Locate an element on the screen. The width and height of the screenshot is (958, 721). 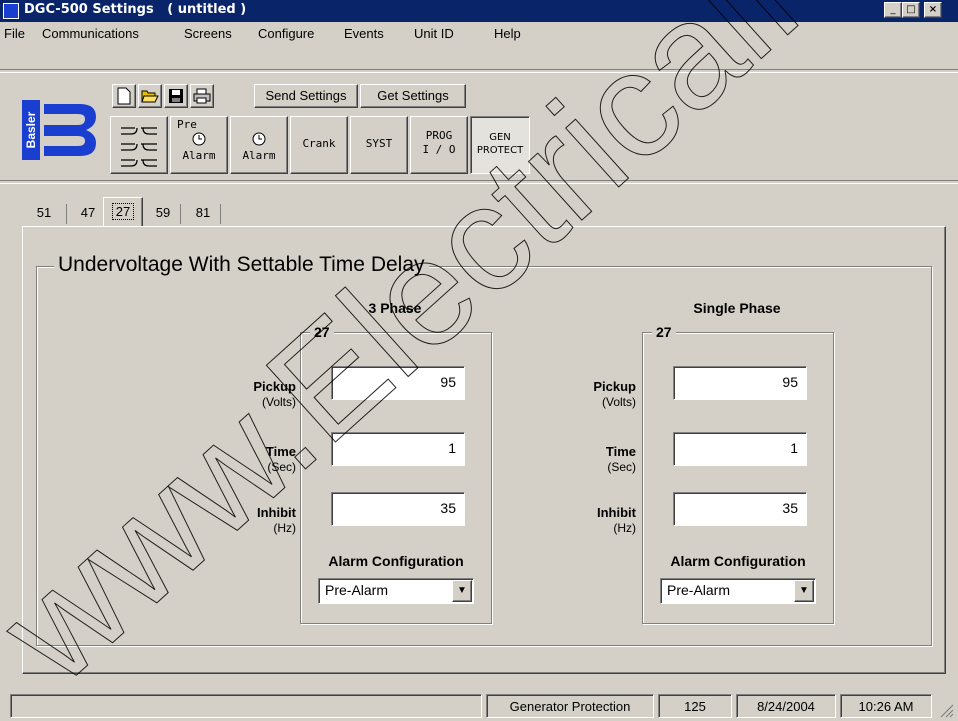
tab-27: 27 is located at coordinates (123, 212).